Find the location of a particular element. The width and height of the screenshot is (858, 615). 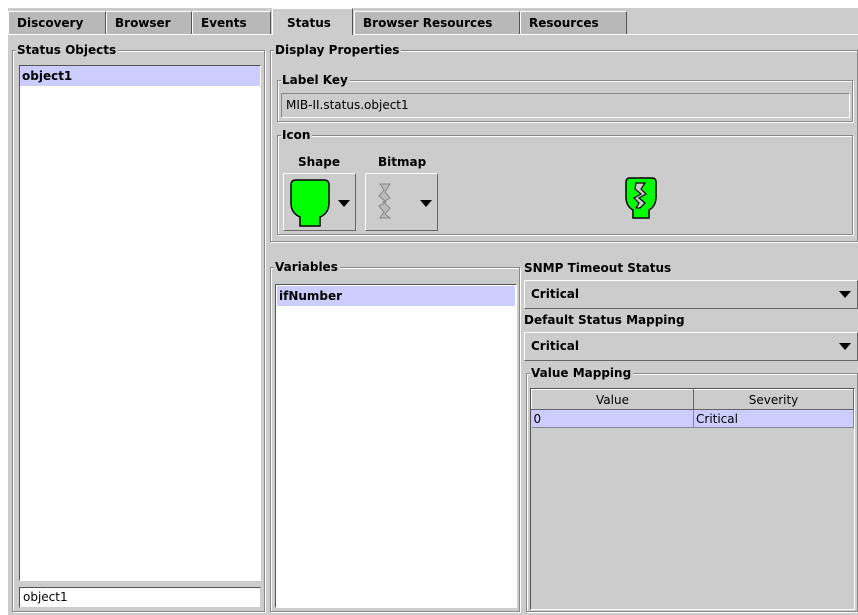

bitmap-dropdown-arrow-icon is located at coordinates (426, 203).